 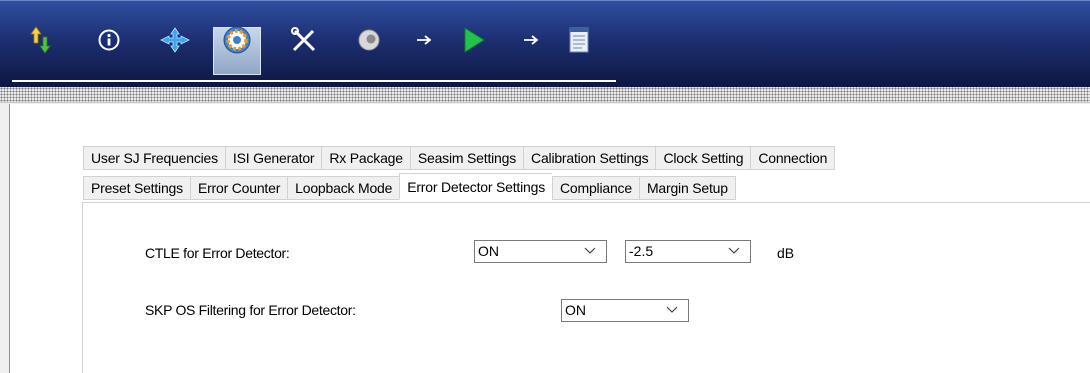 What do you see at coordinates (793, 158) in the screenshot?
I see `tab-connection: Connection` at bounding box center [793, 158].